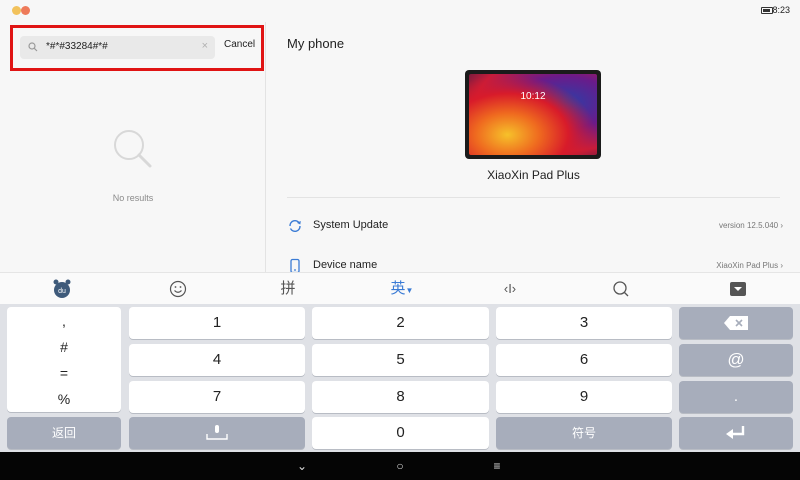  Describe the element at coordinates (533, 197) in the screenshot. I see `divider` at that location.